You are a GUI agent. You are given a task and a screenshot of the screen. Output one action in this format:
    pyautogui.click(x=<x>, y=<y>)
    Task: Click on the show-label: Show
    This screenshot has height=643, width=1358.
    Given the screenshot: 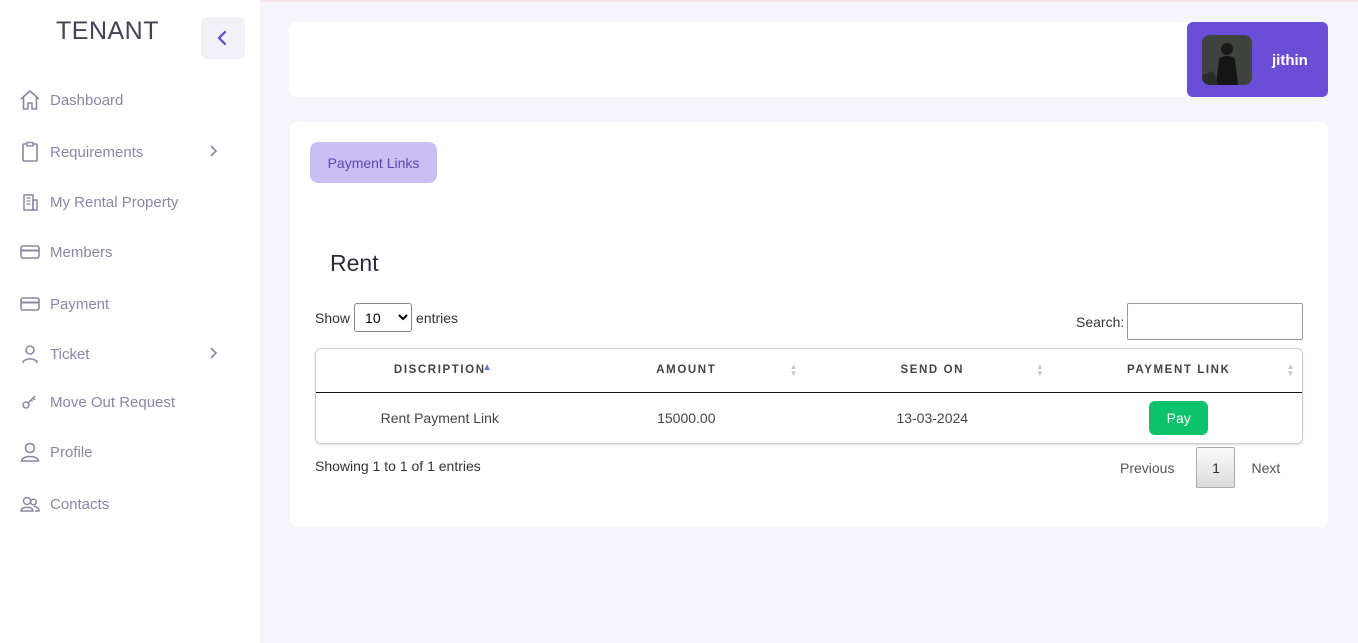 What is the action you would take?
    pyautogui.click(x=333, y=317)
    